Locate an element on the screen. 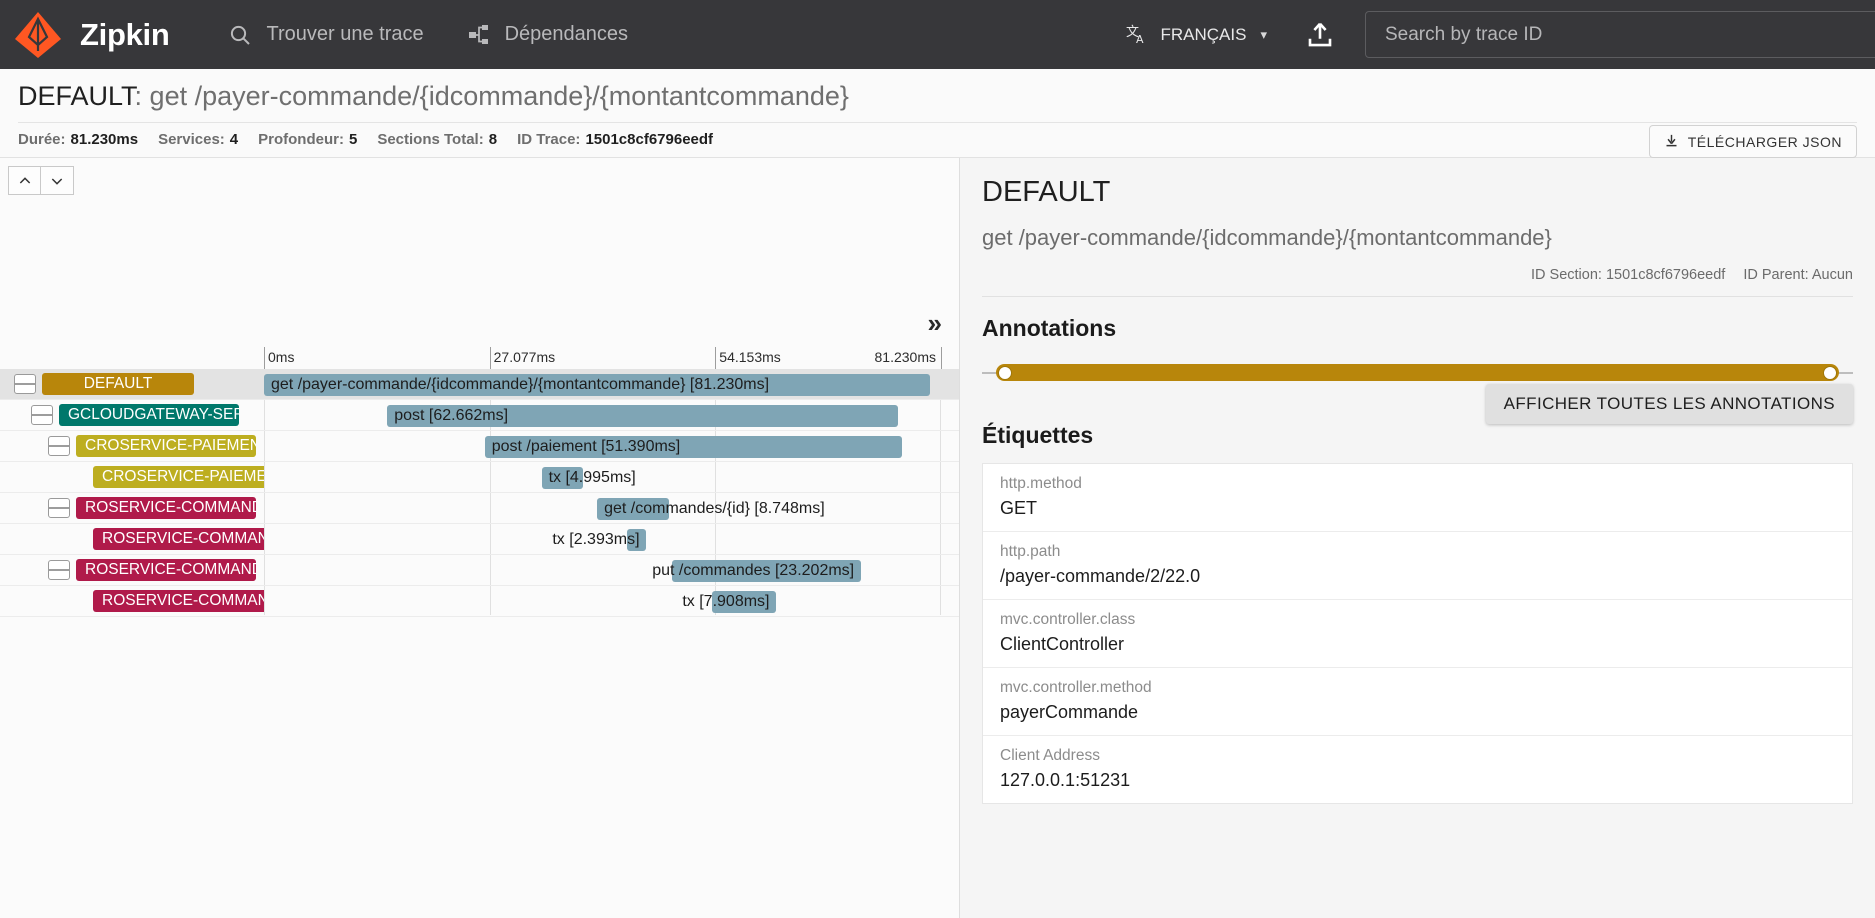 This screenshot has width=1875, height=918. span-bar-cell: put /commandes [23.202ms] is located at coordinates (602, 570).